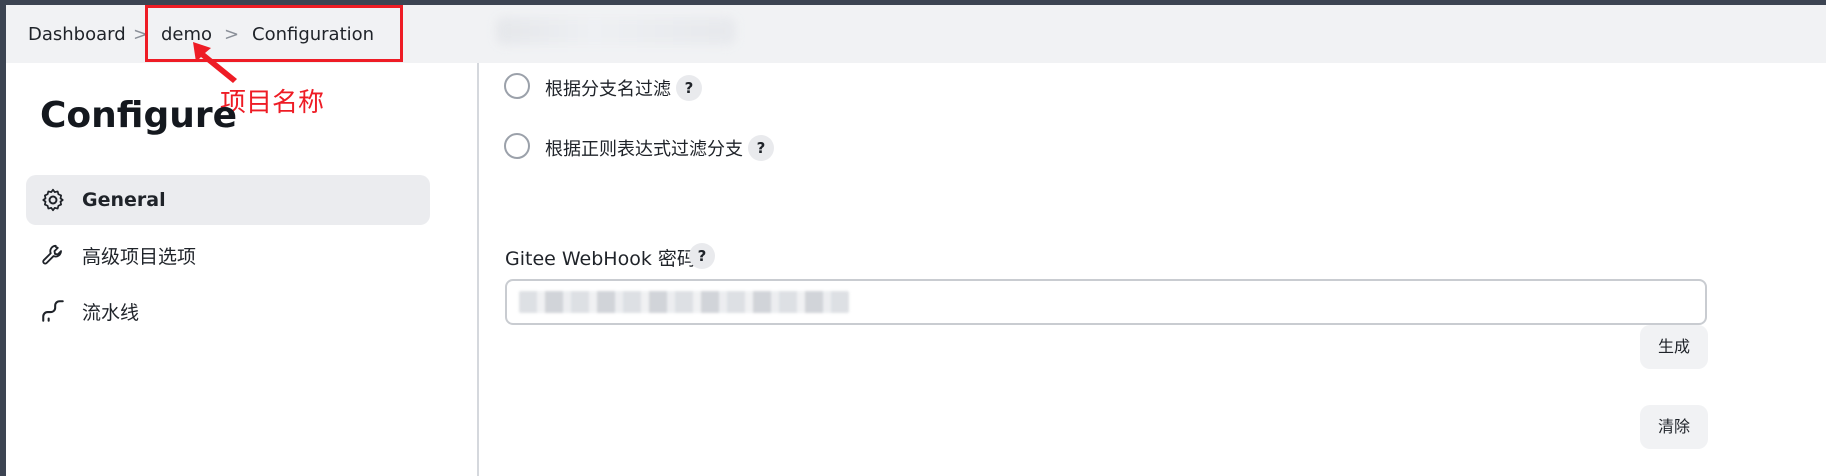 This screenshot has width=1826, height=476. What do you see at coordinates (1674, 347) in the screenshot?
I see `generate-button: 生成` at bounding box center [1674, 347].